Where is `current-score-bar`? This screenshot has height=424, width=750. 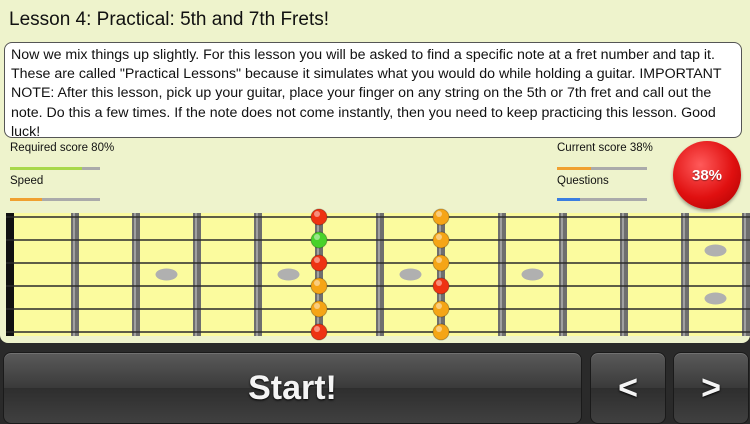 current-score-bar is located at coordinates (602, 168).